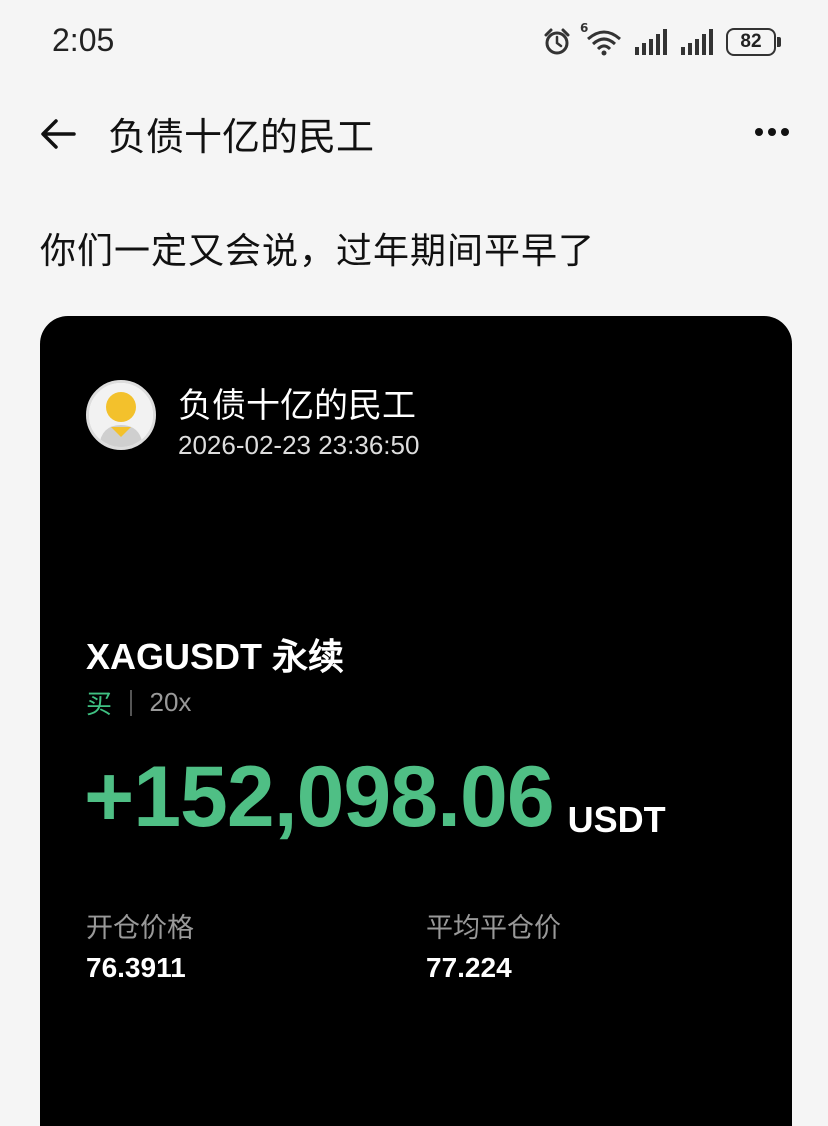  Describe the element at coordinates (99, 705) in the screenshot. I see `side-label: 买` at that location.